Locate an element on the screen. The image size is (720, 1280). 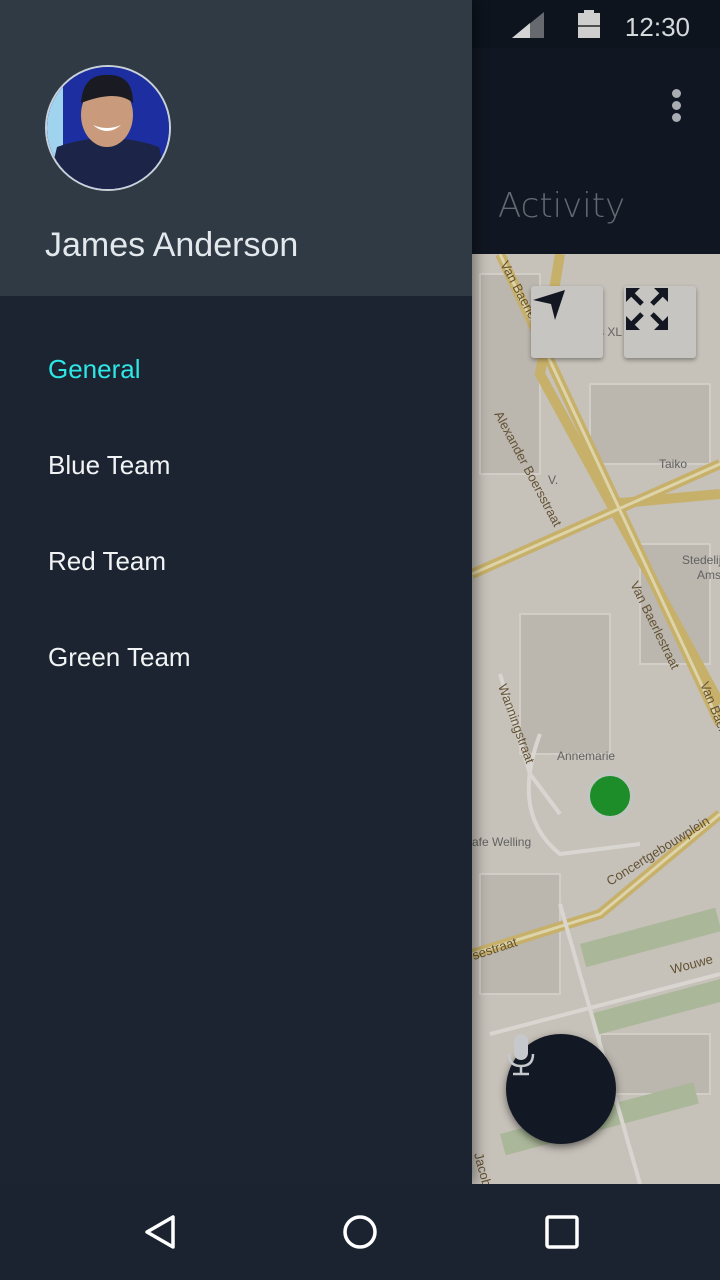
drawer-item-general: General is located at coordinates (94, 369).